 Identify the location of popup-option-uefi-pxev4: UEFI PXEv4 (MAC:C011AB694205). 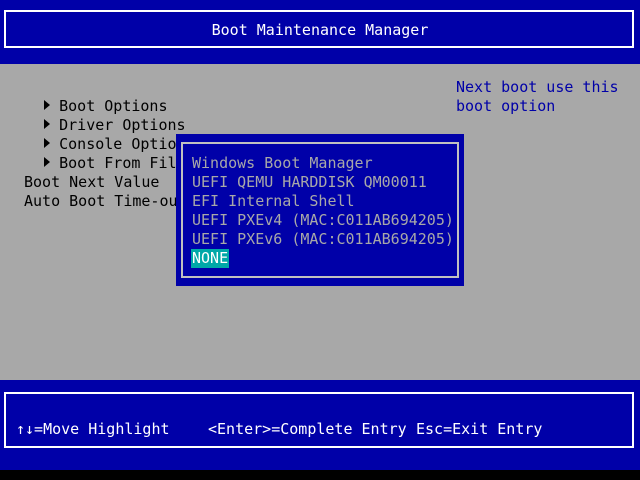
(323, 220).